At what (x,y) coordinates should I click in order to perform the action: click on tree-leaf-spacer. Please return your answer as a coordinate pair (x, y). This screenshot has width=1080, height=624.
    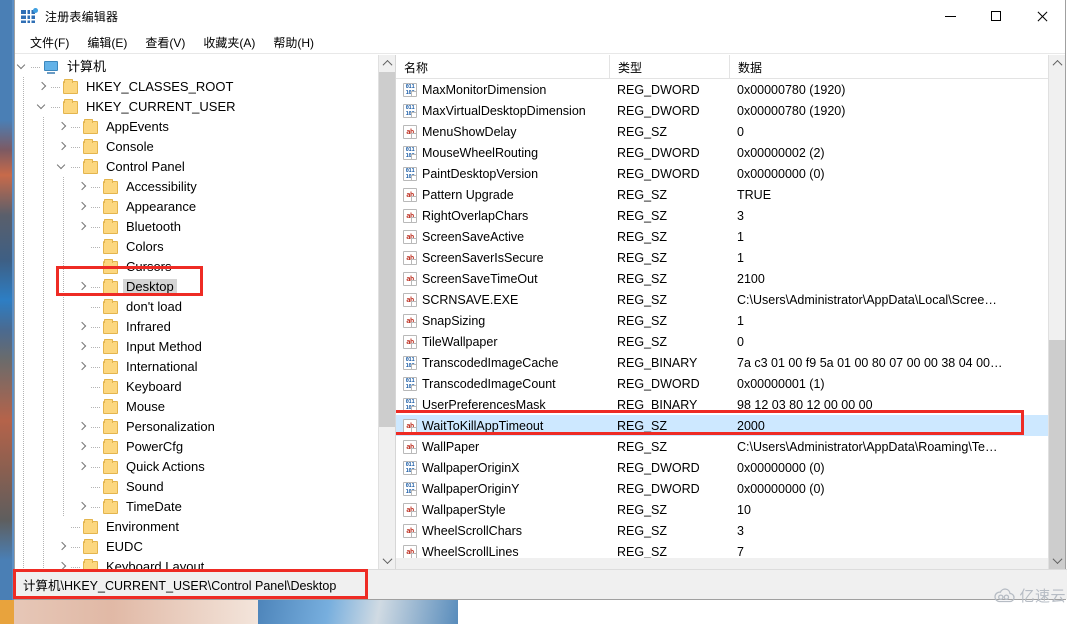
    Looking at the image, I should click on (83, 487).